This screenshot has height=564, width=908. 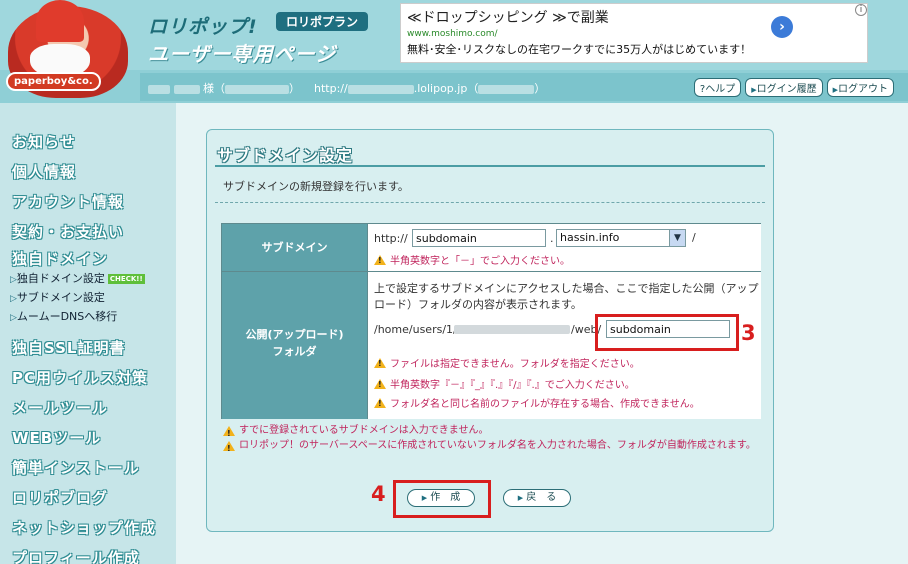 I want to click on subdomain-input, so click(x=479, y=238).